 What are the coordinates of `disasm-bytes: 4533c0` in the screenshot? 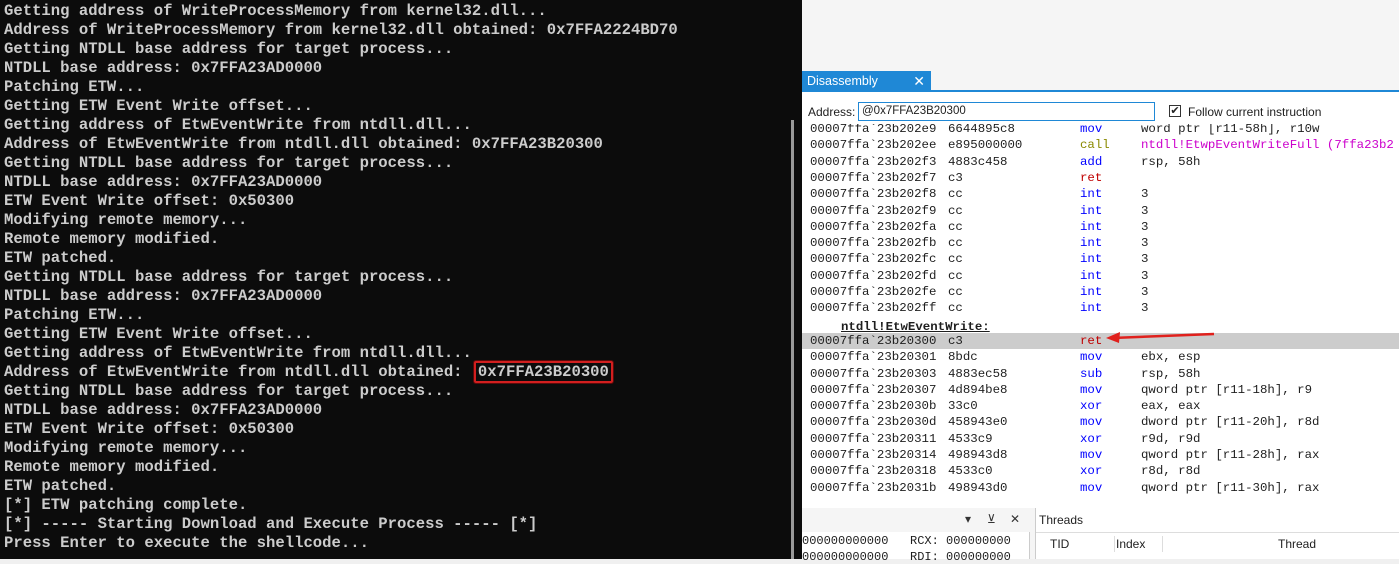 It's located at (970, 471).